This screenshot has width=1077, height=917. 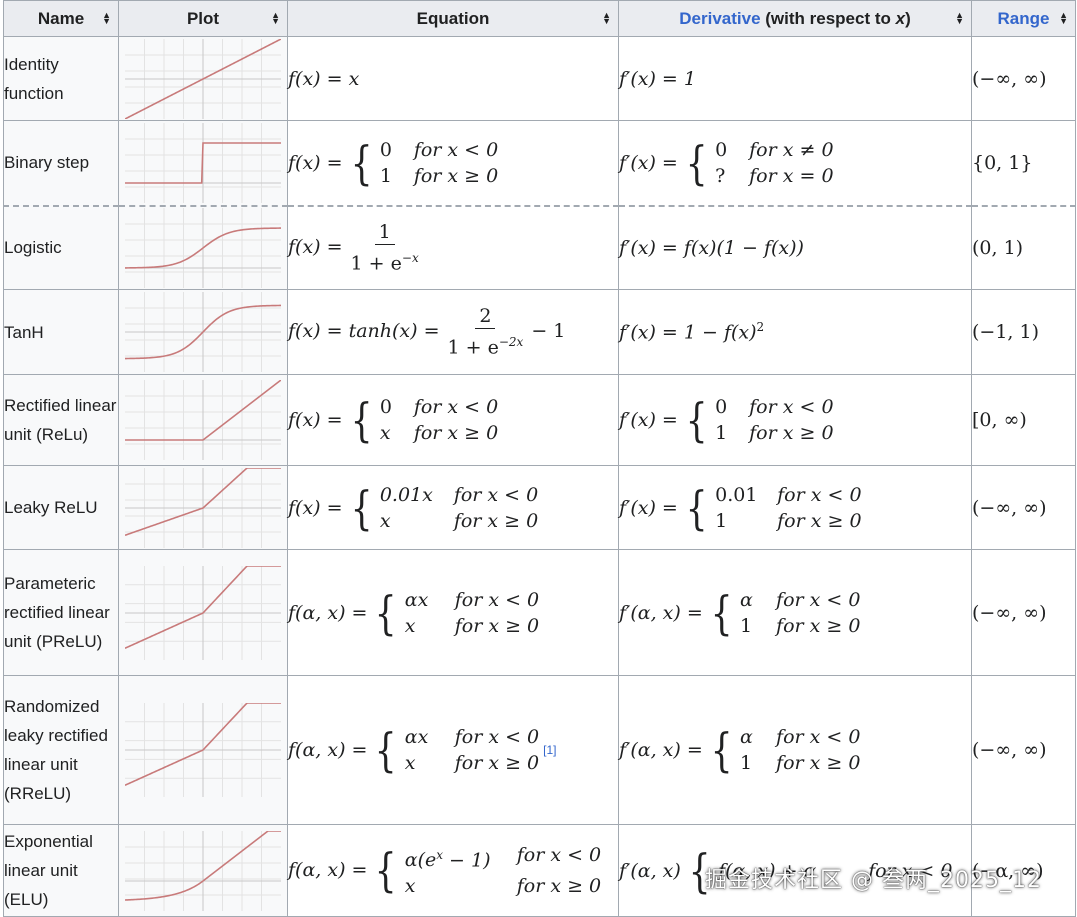 What do you see at coordinates (795, 507) in the screenshot?
I see `derivative: f′(x) ={ 0.01 for x < 0 1 for x ≥ 0` at bounding box center [795, 507].